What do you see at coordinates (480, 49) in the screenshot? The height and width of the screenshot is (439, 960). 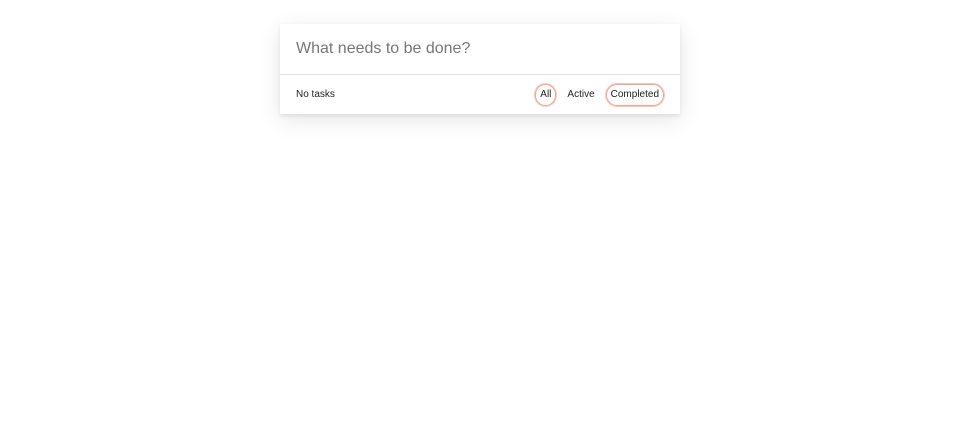 I see `new-todo-input` at bounding box center [480, 49].